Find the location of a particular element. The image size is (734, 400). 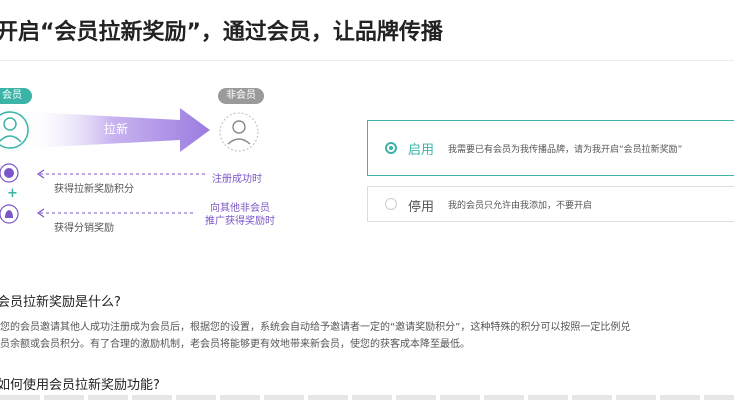

member-tag: 会员 is located at coordinates (16, 96).